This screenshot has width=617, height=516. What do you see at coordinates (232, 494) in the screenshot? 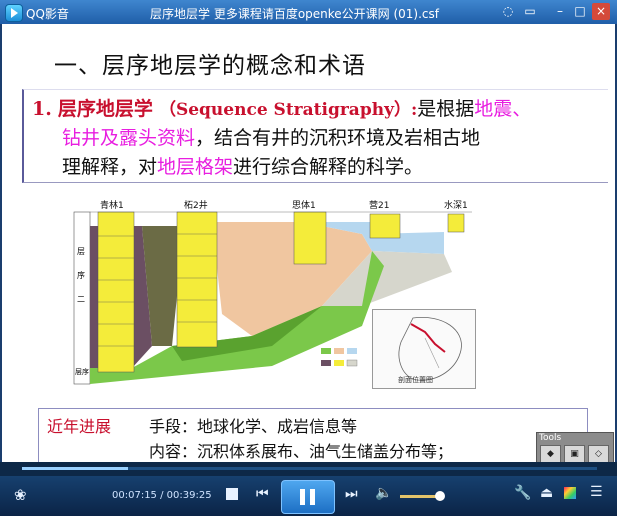
I see `stop-icon` at bounding box center [232, 494].